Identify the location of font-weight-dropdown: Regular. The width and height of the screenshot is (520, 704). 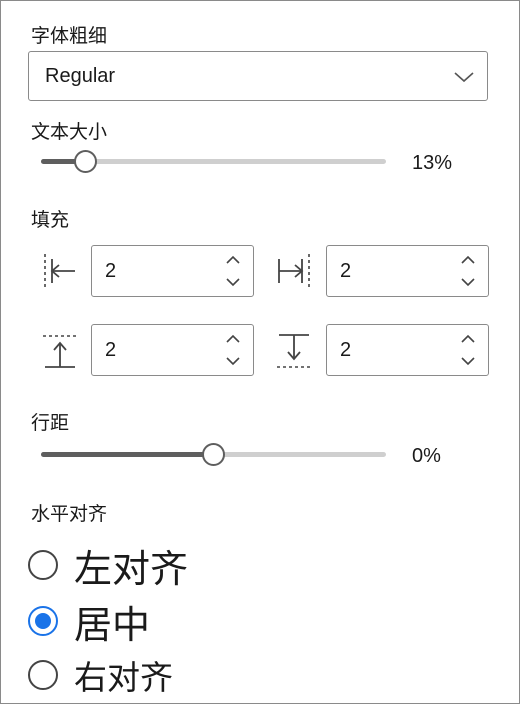
(258, 76).